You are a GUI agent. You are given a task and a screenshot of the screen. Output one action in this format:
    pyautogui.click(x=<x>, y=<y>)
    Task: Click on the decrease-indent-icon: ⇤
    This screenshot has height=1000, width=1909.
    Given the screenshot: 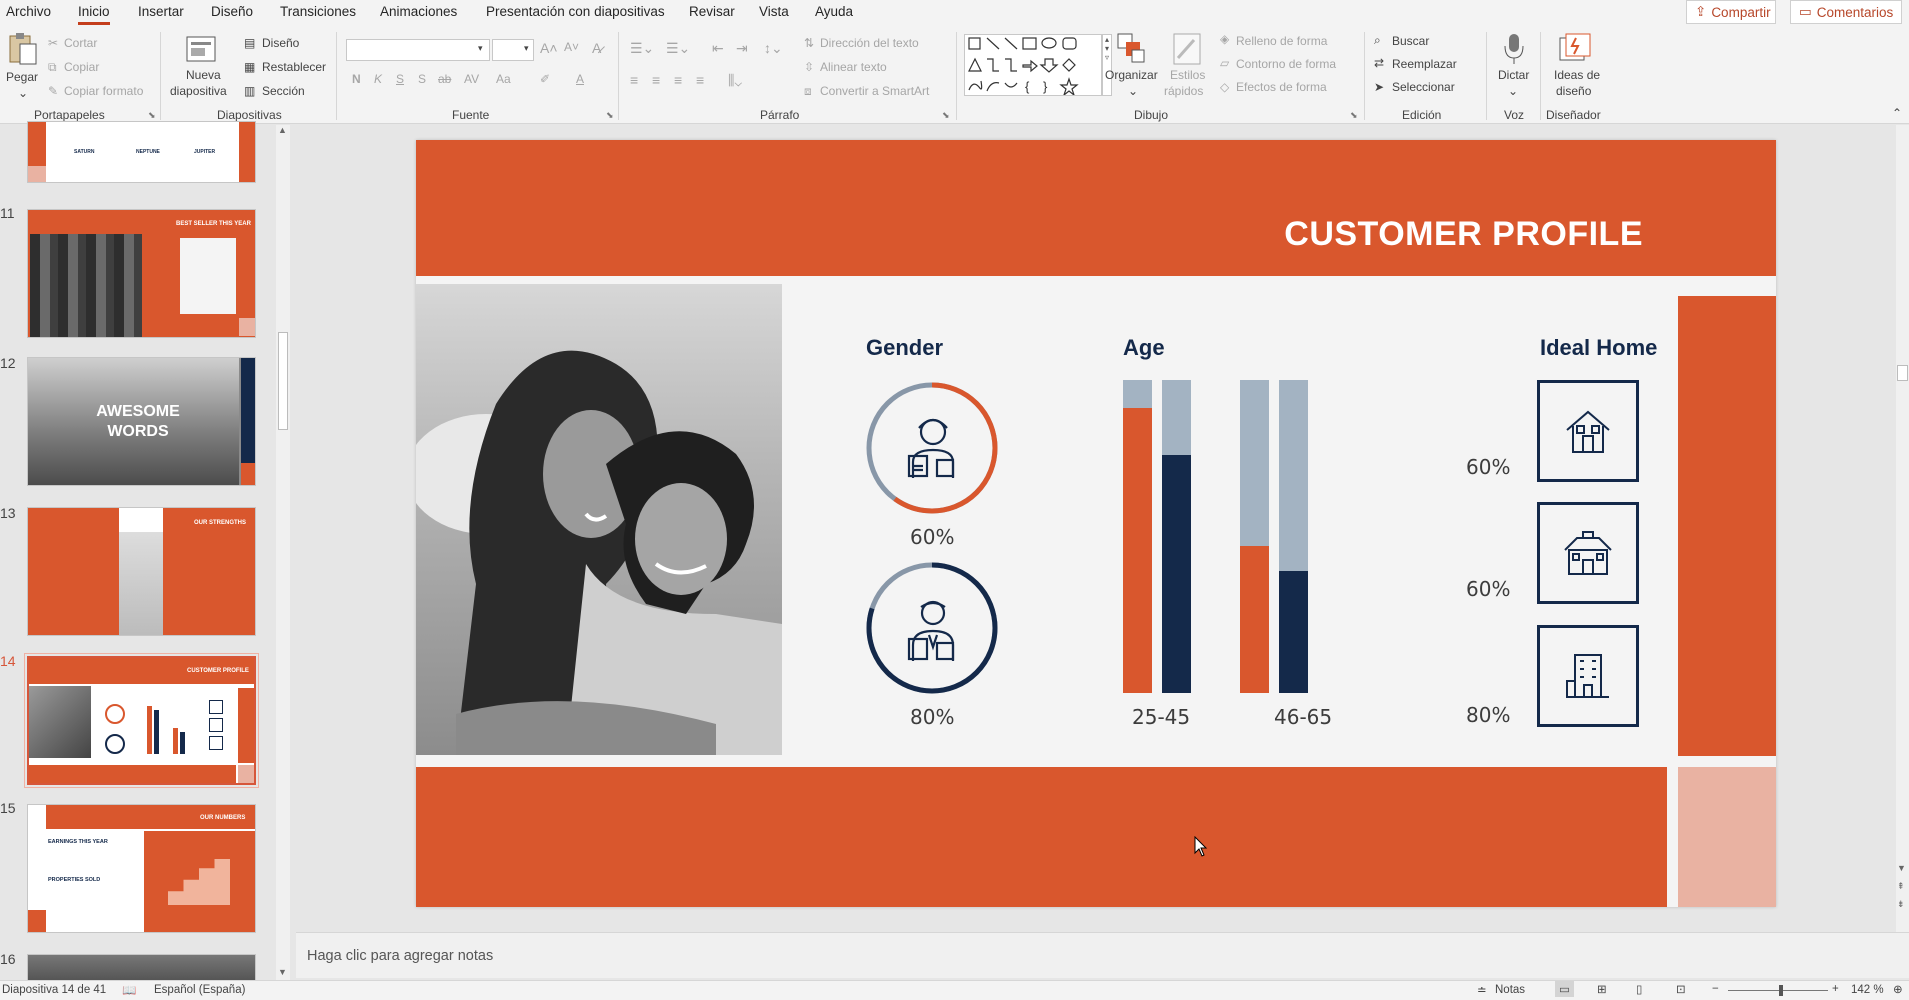 What is the action you would take?
    pyautogui.click(x=718, y=48)
    